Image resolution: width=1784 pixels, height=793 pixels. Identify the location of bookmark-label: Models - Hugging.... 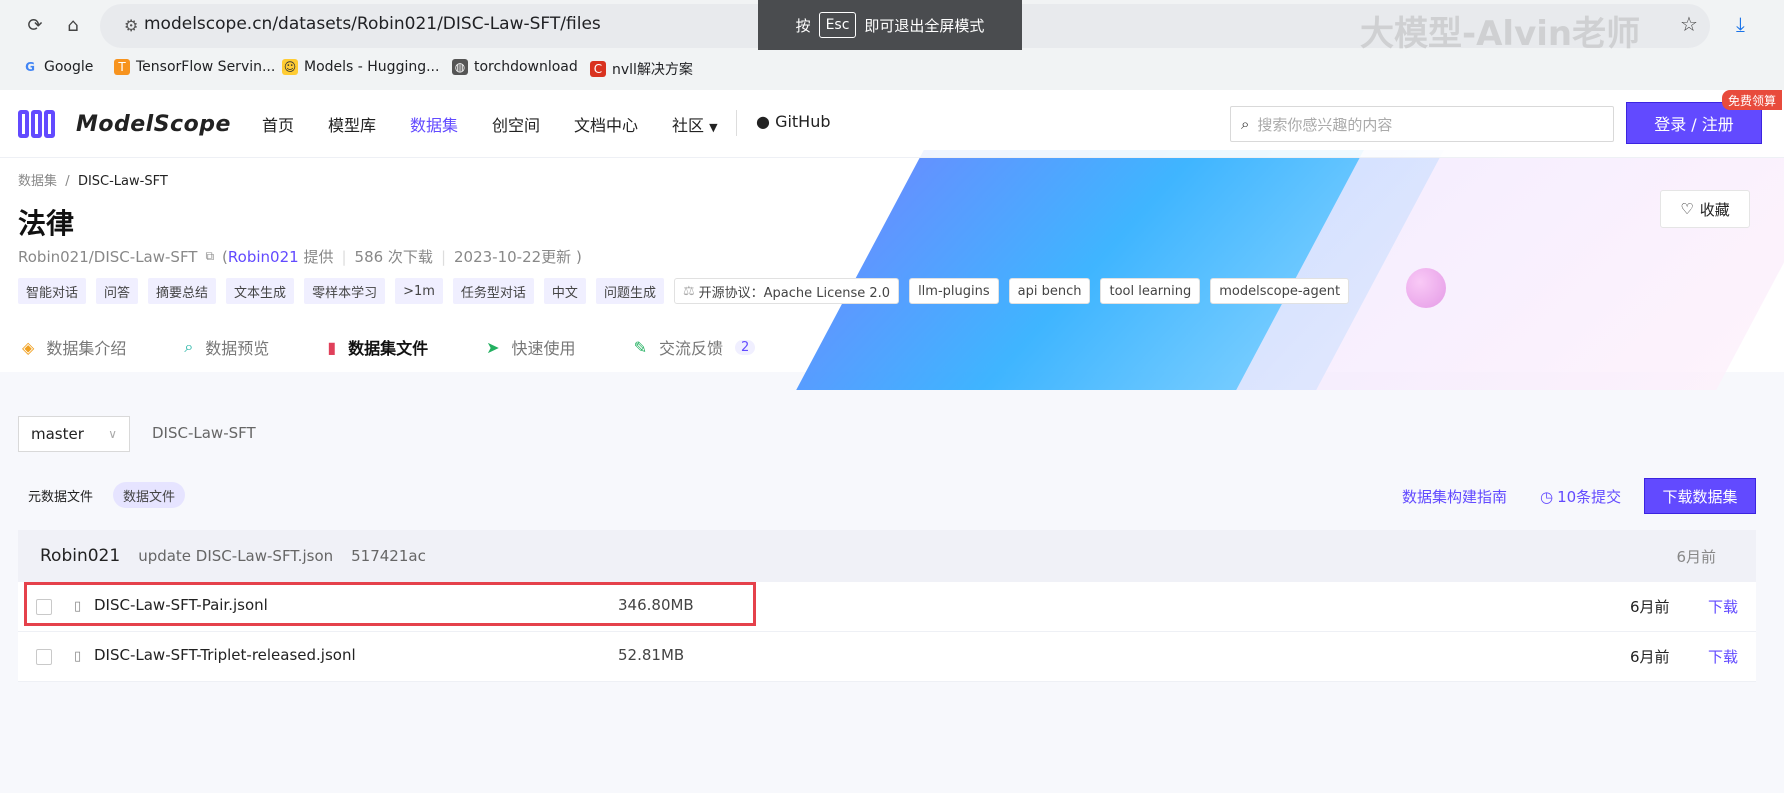
(372, 67).